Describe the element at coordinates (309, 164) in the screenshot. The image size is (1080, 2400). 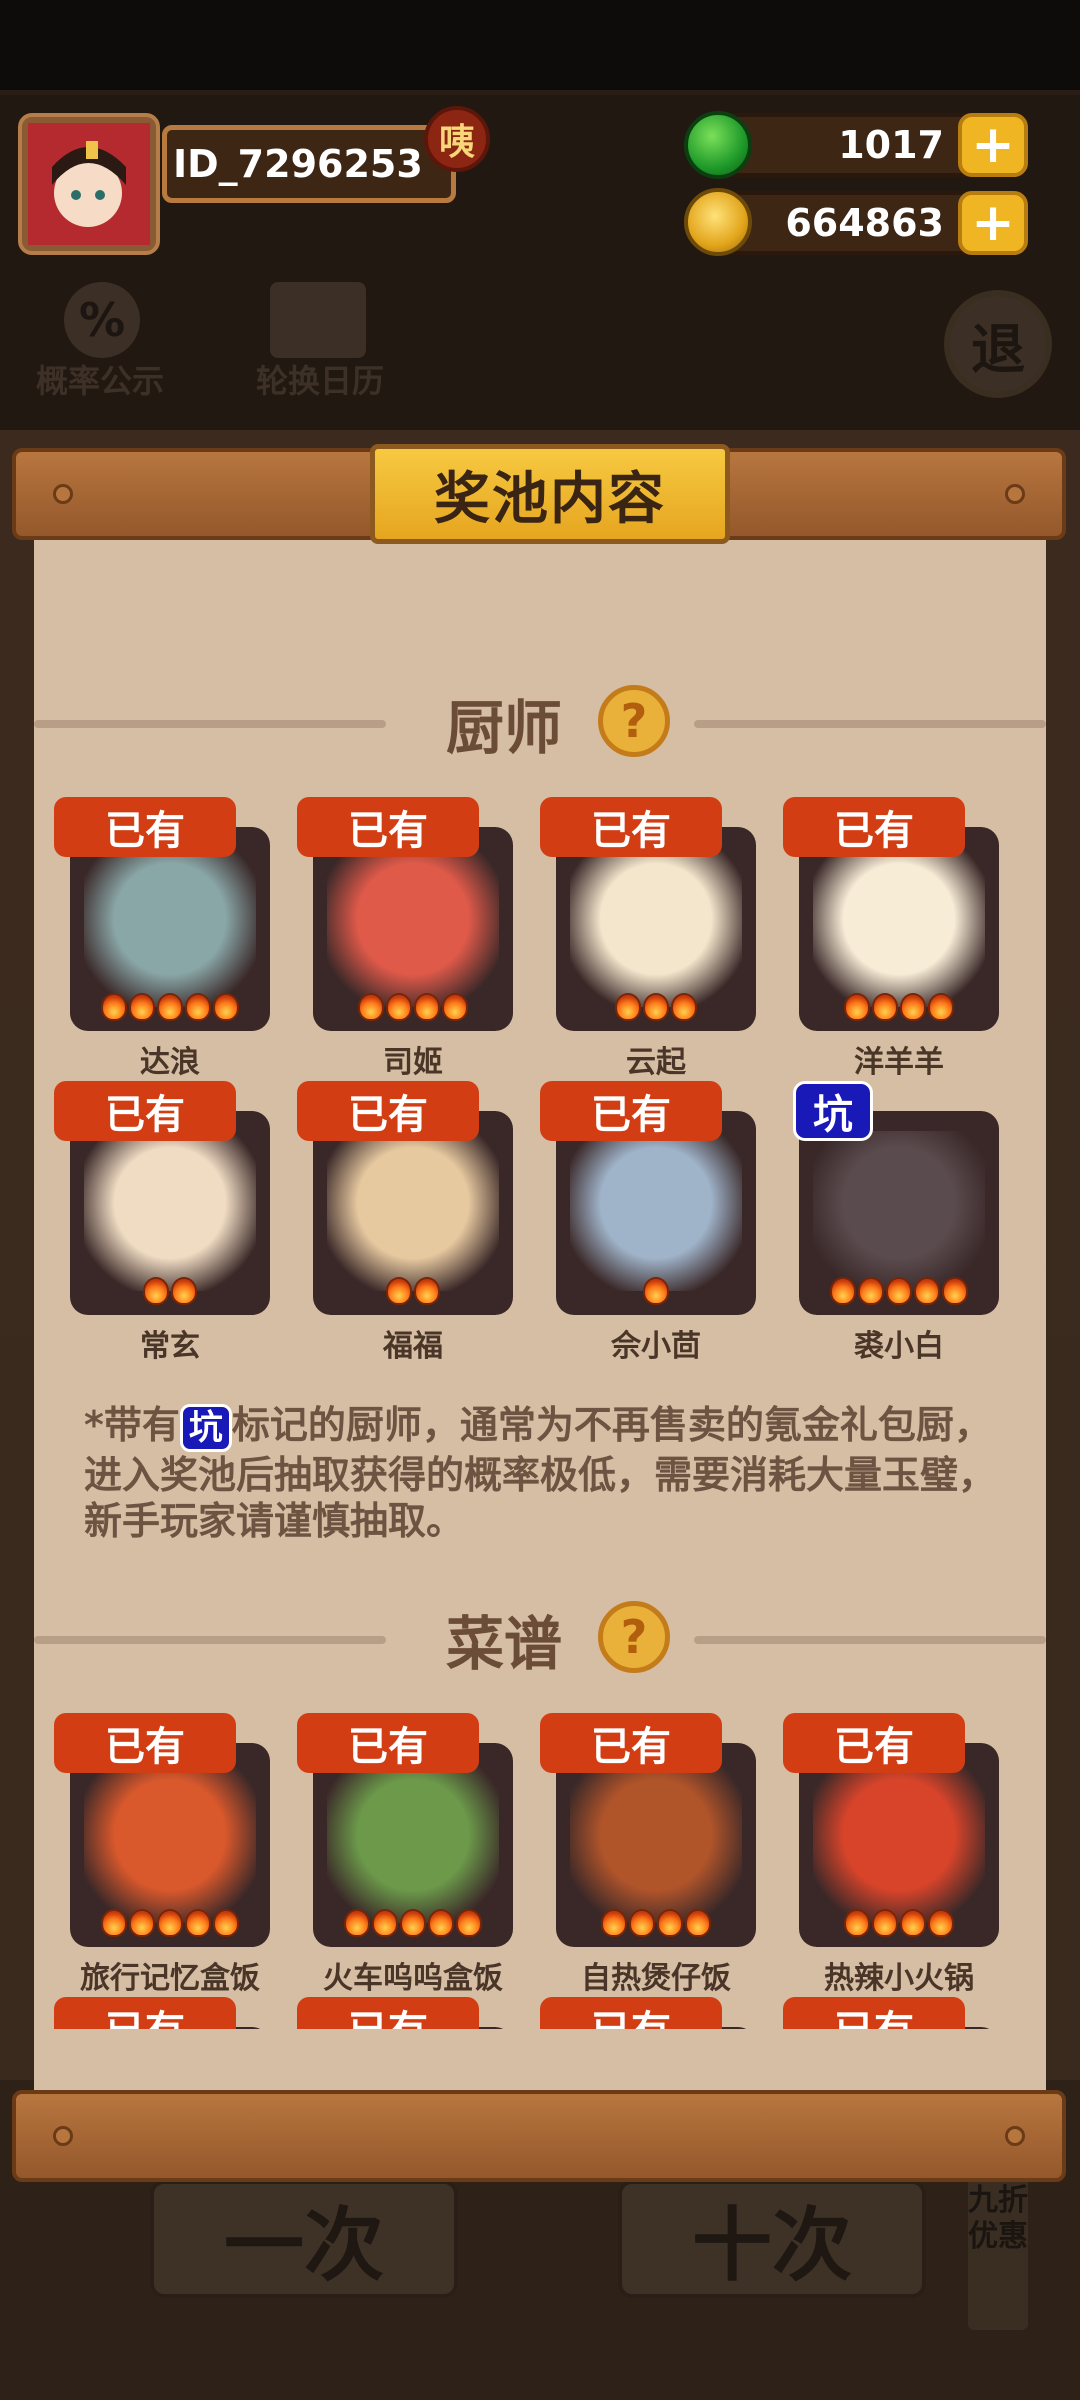
I see `player-id-label: ID_7296253` at that location.